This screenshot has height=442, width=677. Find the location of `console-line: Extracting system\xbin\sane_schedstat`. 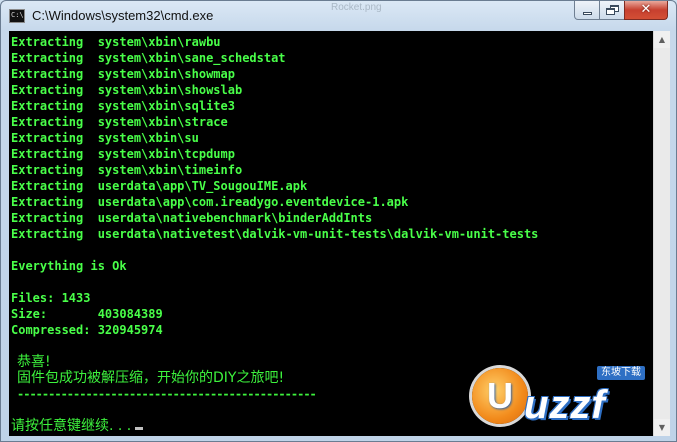

console-line: Extracting system\xbin\sane_schedstat is located at coordinates (148, 58).